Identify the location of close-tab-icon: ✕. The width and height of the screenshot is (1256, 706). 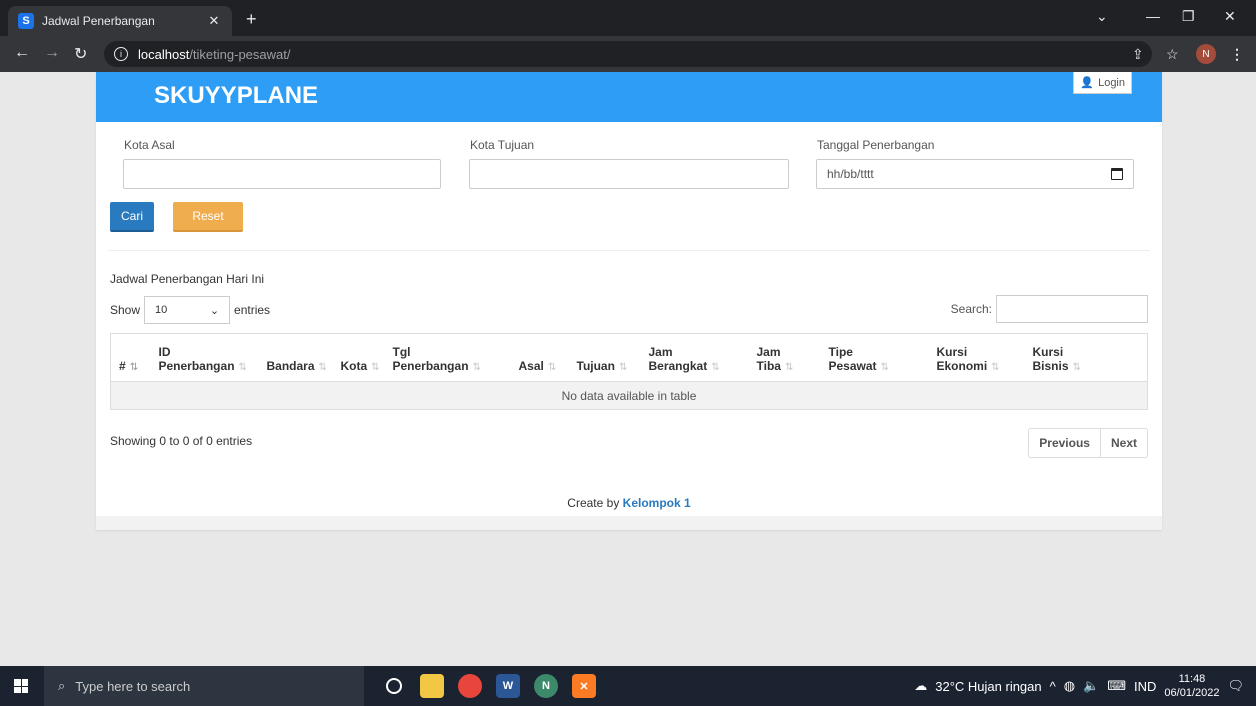
(214, 21).